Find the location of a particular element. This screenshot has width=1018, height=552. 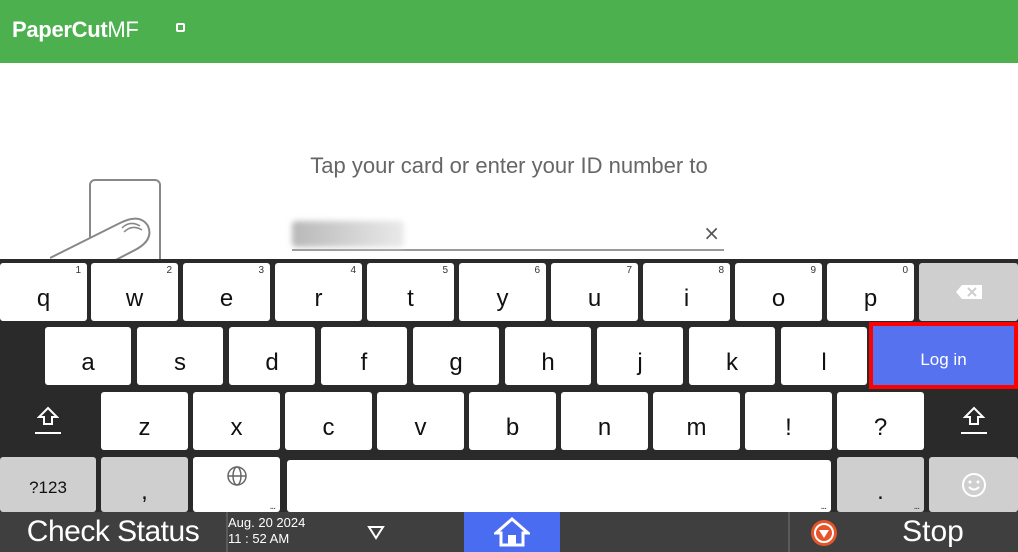

id-value-redacted is located at coordinates (348, 234).